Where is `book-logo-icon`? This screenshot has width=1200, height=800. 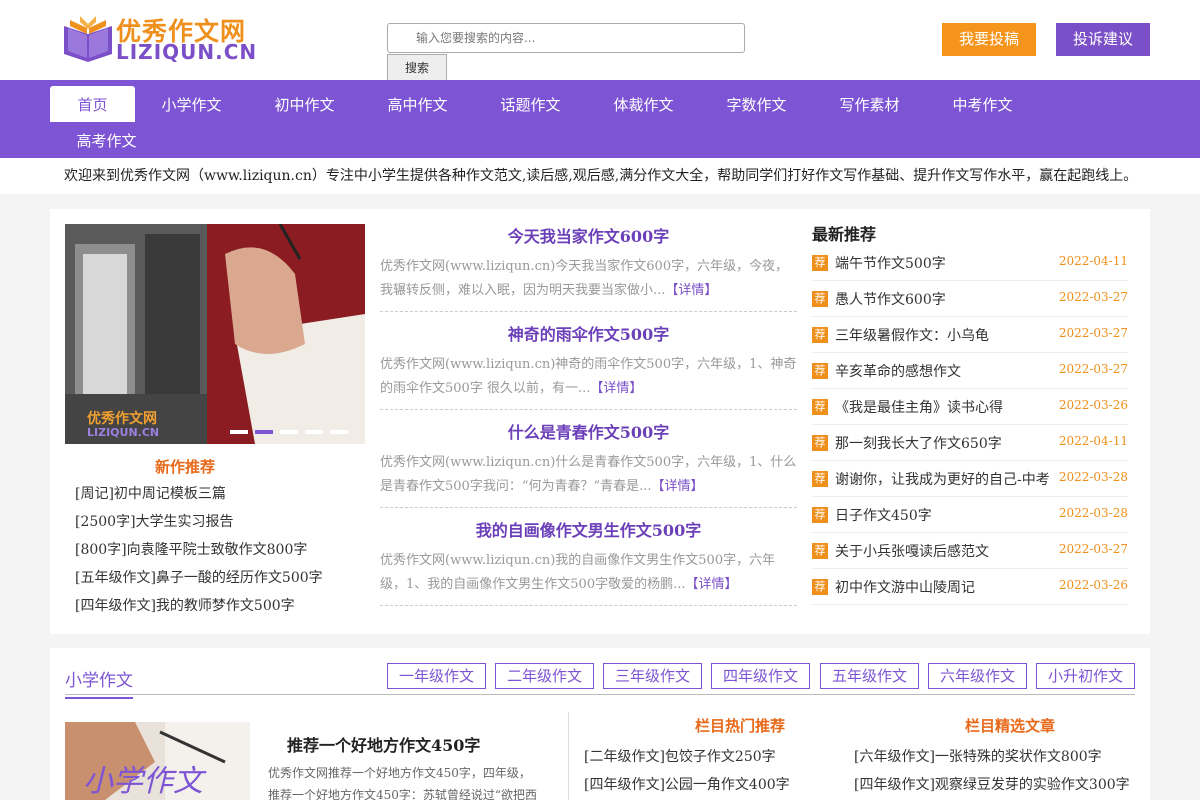 book-logo-icon is located at coordinates (88, 39).